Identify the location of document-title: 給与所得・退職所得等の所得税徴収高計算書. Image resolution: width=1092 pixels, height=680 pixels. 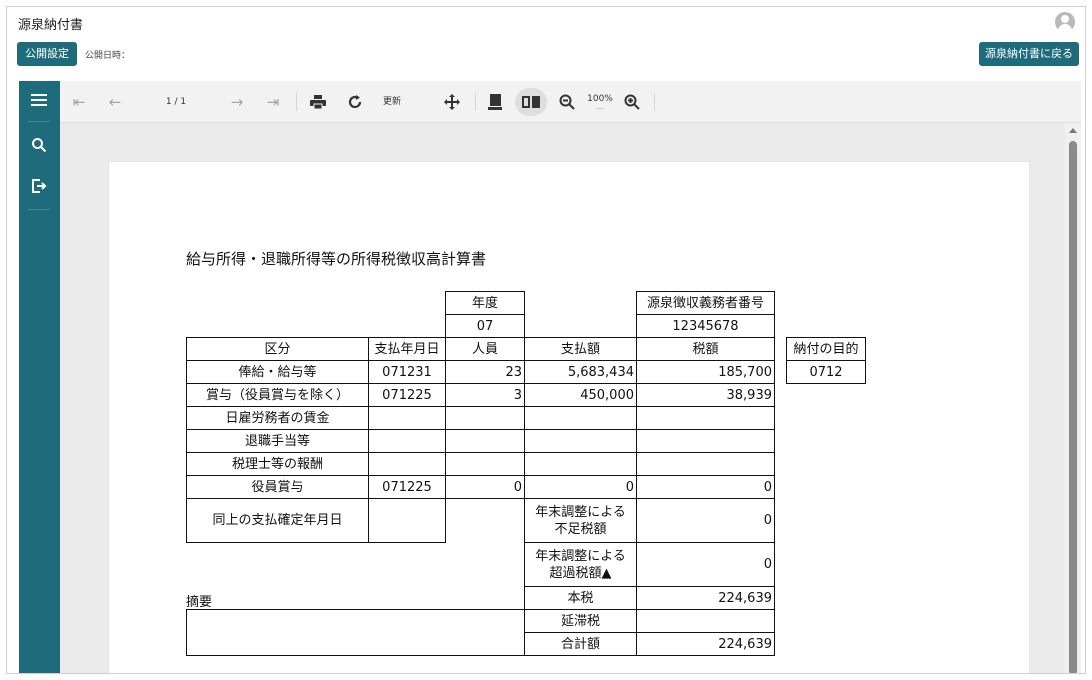
(336, 259).